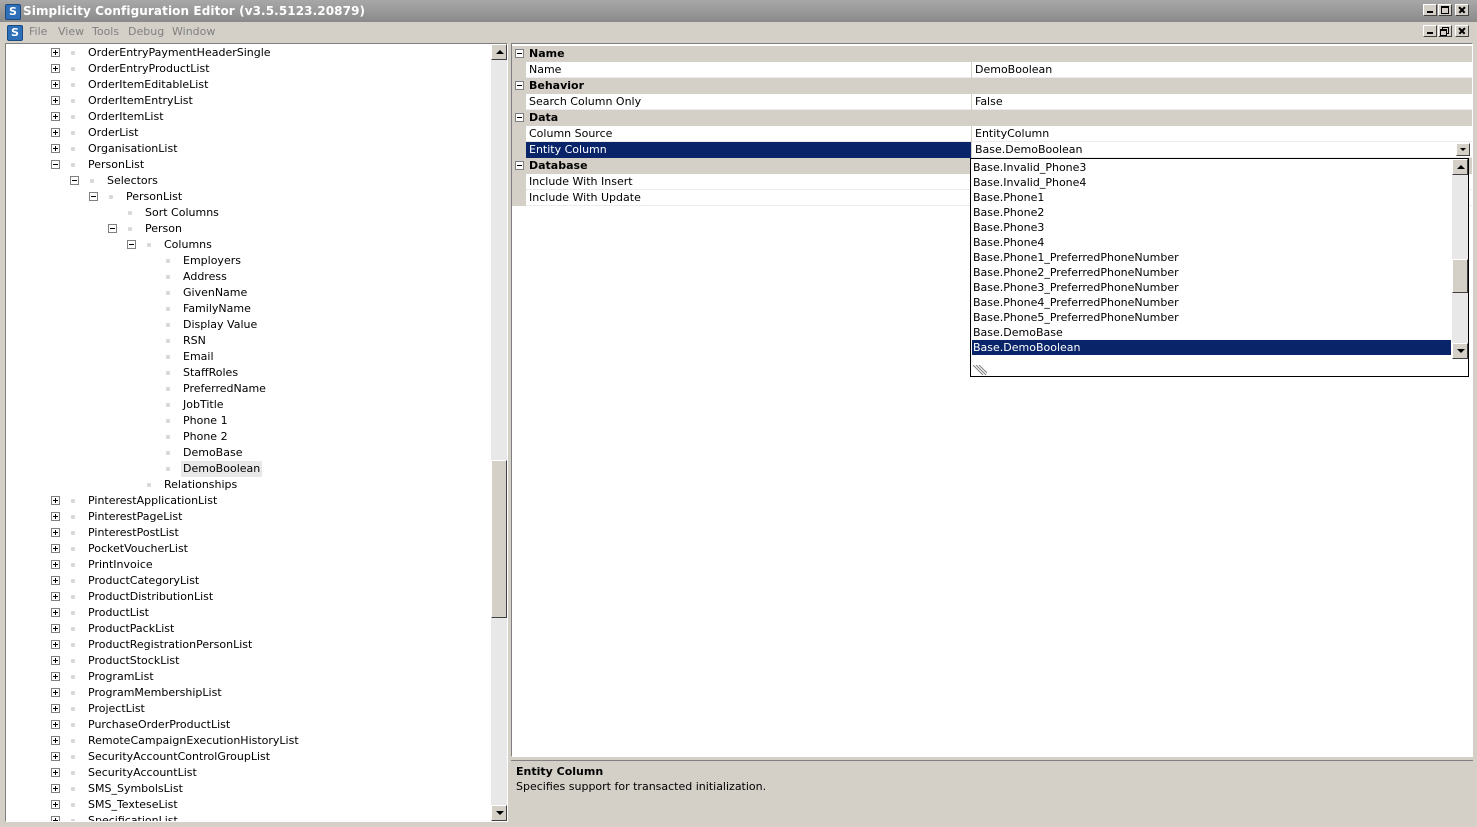 This screenshot has width=1477, height=827. Describe the element at coordinates (1430, 10) in the screenshot. I see `minimize-button` at that location.